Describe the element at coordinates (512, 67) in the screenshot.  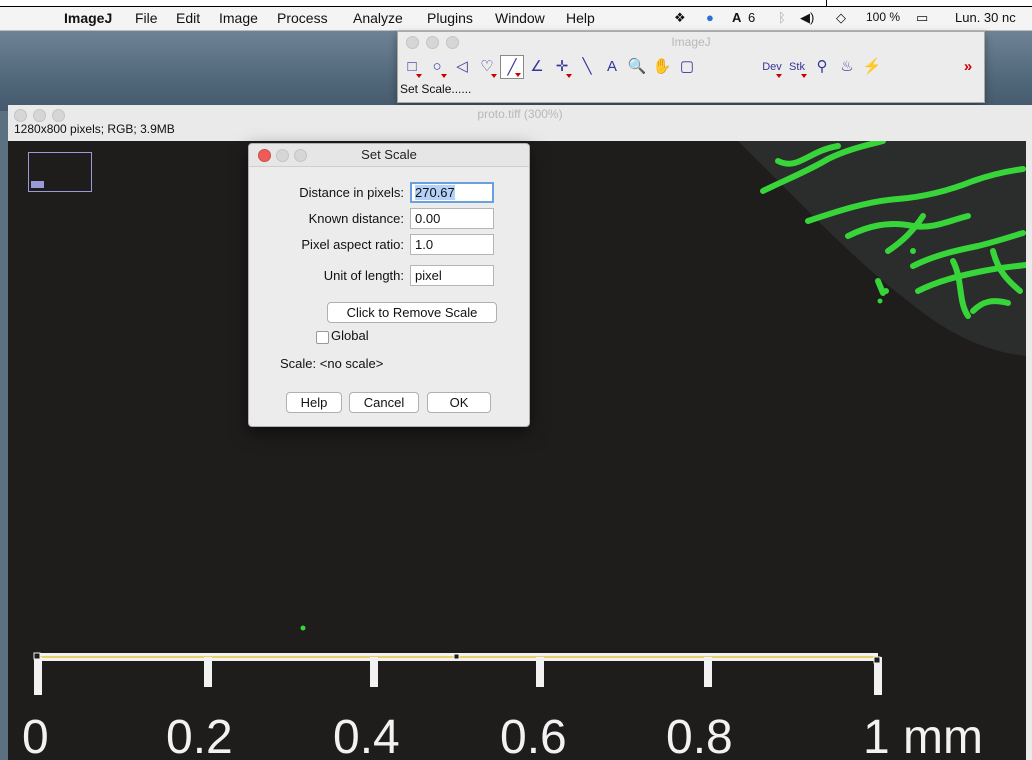
I see `line-tool-icon: ╱` at that location.